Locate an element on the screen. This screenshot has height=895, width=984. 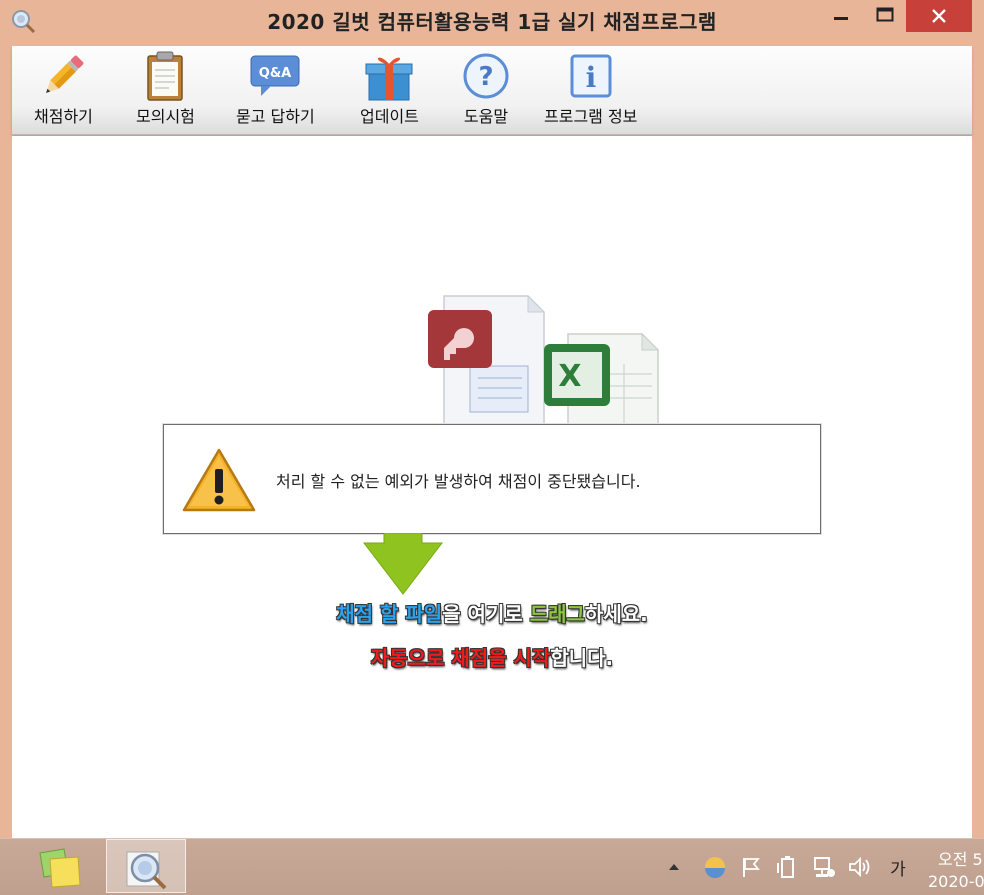
gift-icon is located at coordinates (389, 79).